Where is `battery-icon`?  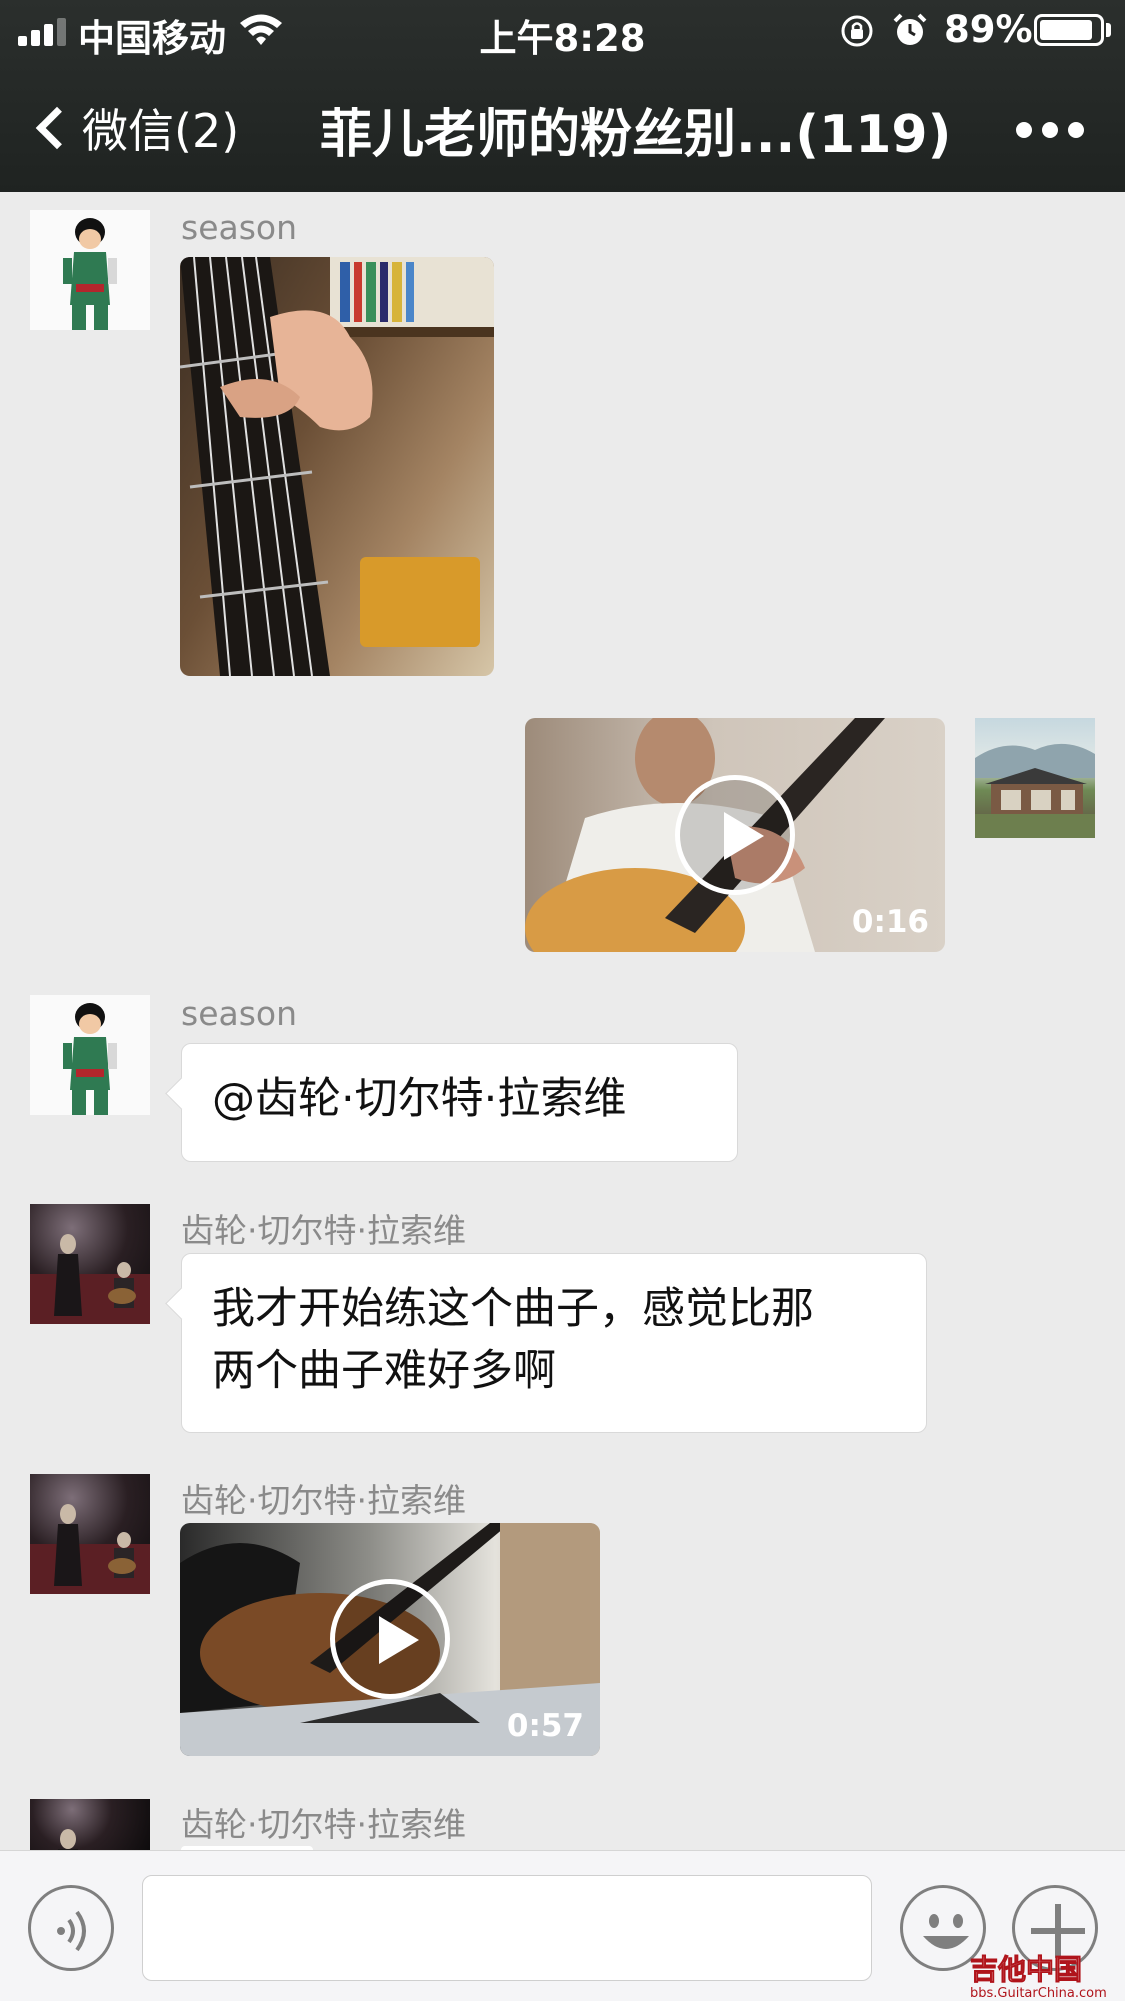
battery-icon is located at coordinates (1069, 30).